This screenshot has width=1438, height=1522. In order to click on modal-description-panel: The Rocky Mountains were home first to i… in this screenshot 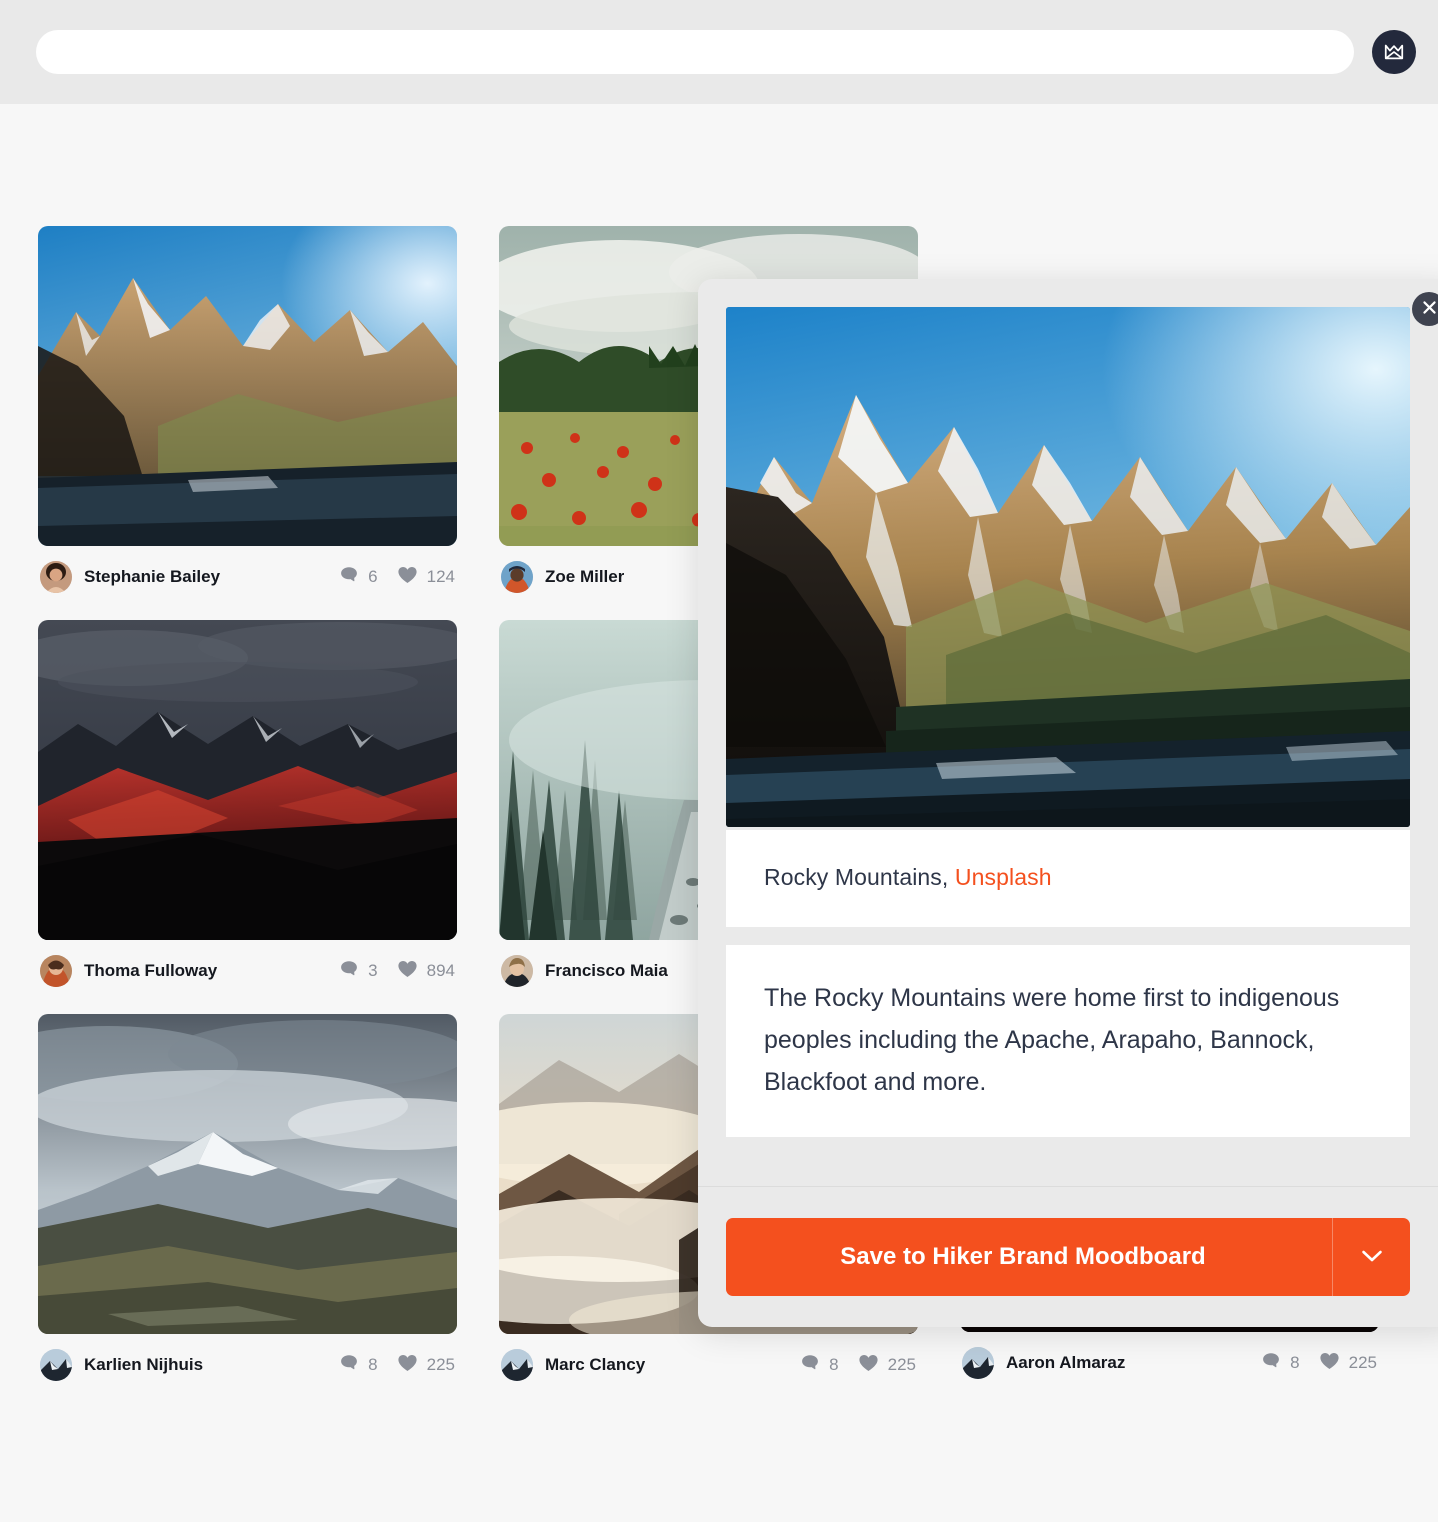, I will do `click(1068, 1041)`.